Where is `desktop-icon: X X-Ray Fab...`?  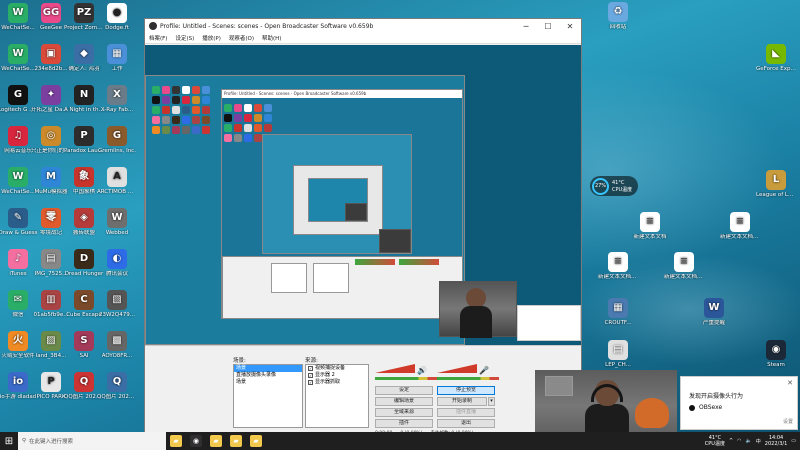
desktop-icon: X X-Ray Fab... is located at coordinates (117, 99).